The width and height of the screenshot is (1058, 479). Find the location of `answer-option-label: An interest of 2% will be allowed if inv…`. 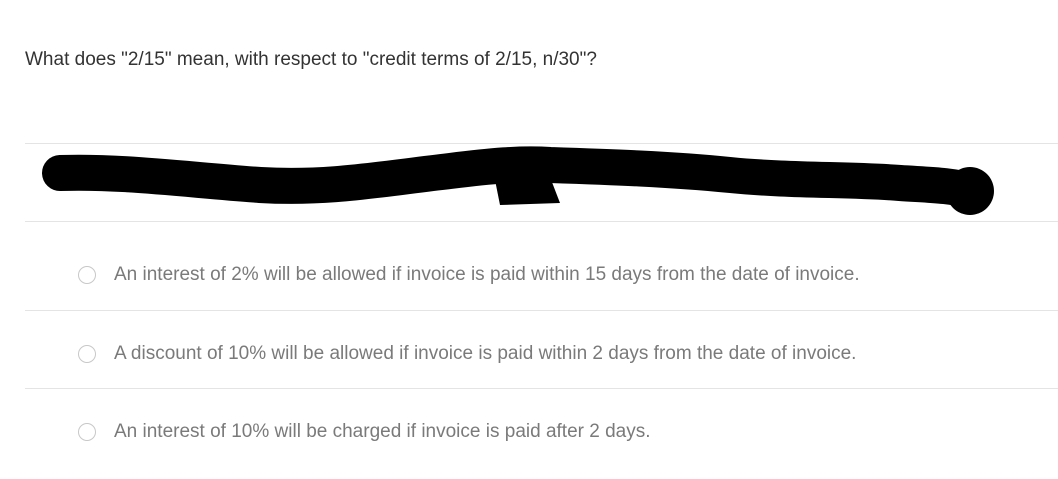

answer-option-label: An interest of 2% will be allowed if inv… is located at coordinates (487, 274).